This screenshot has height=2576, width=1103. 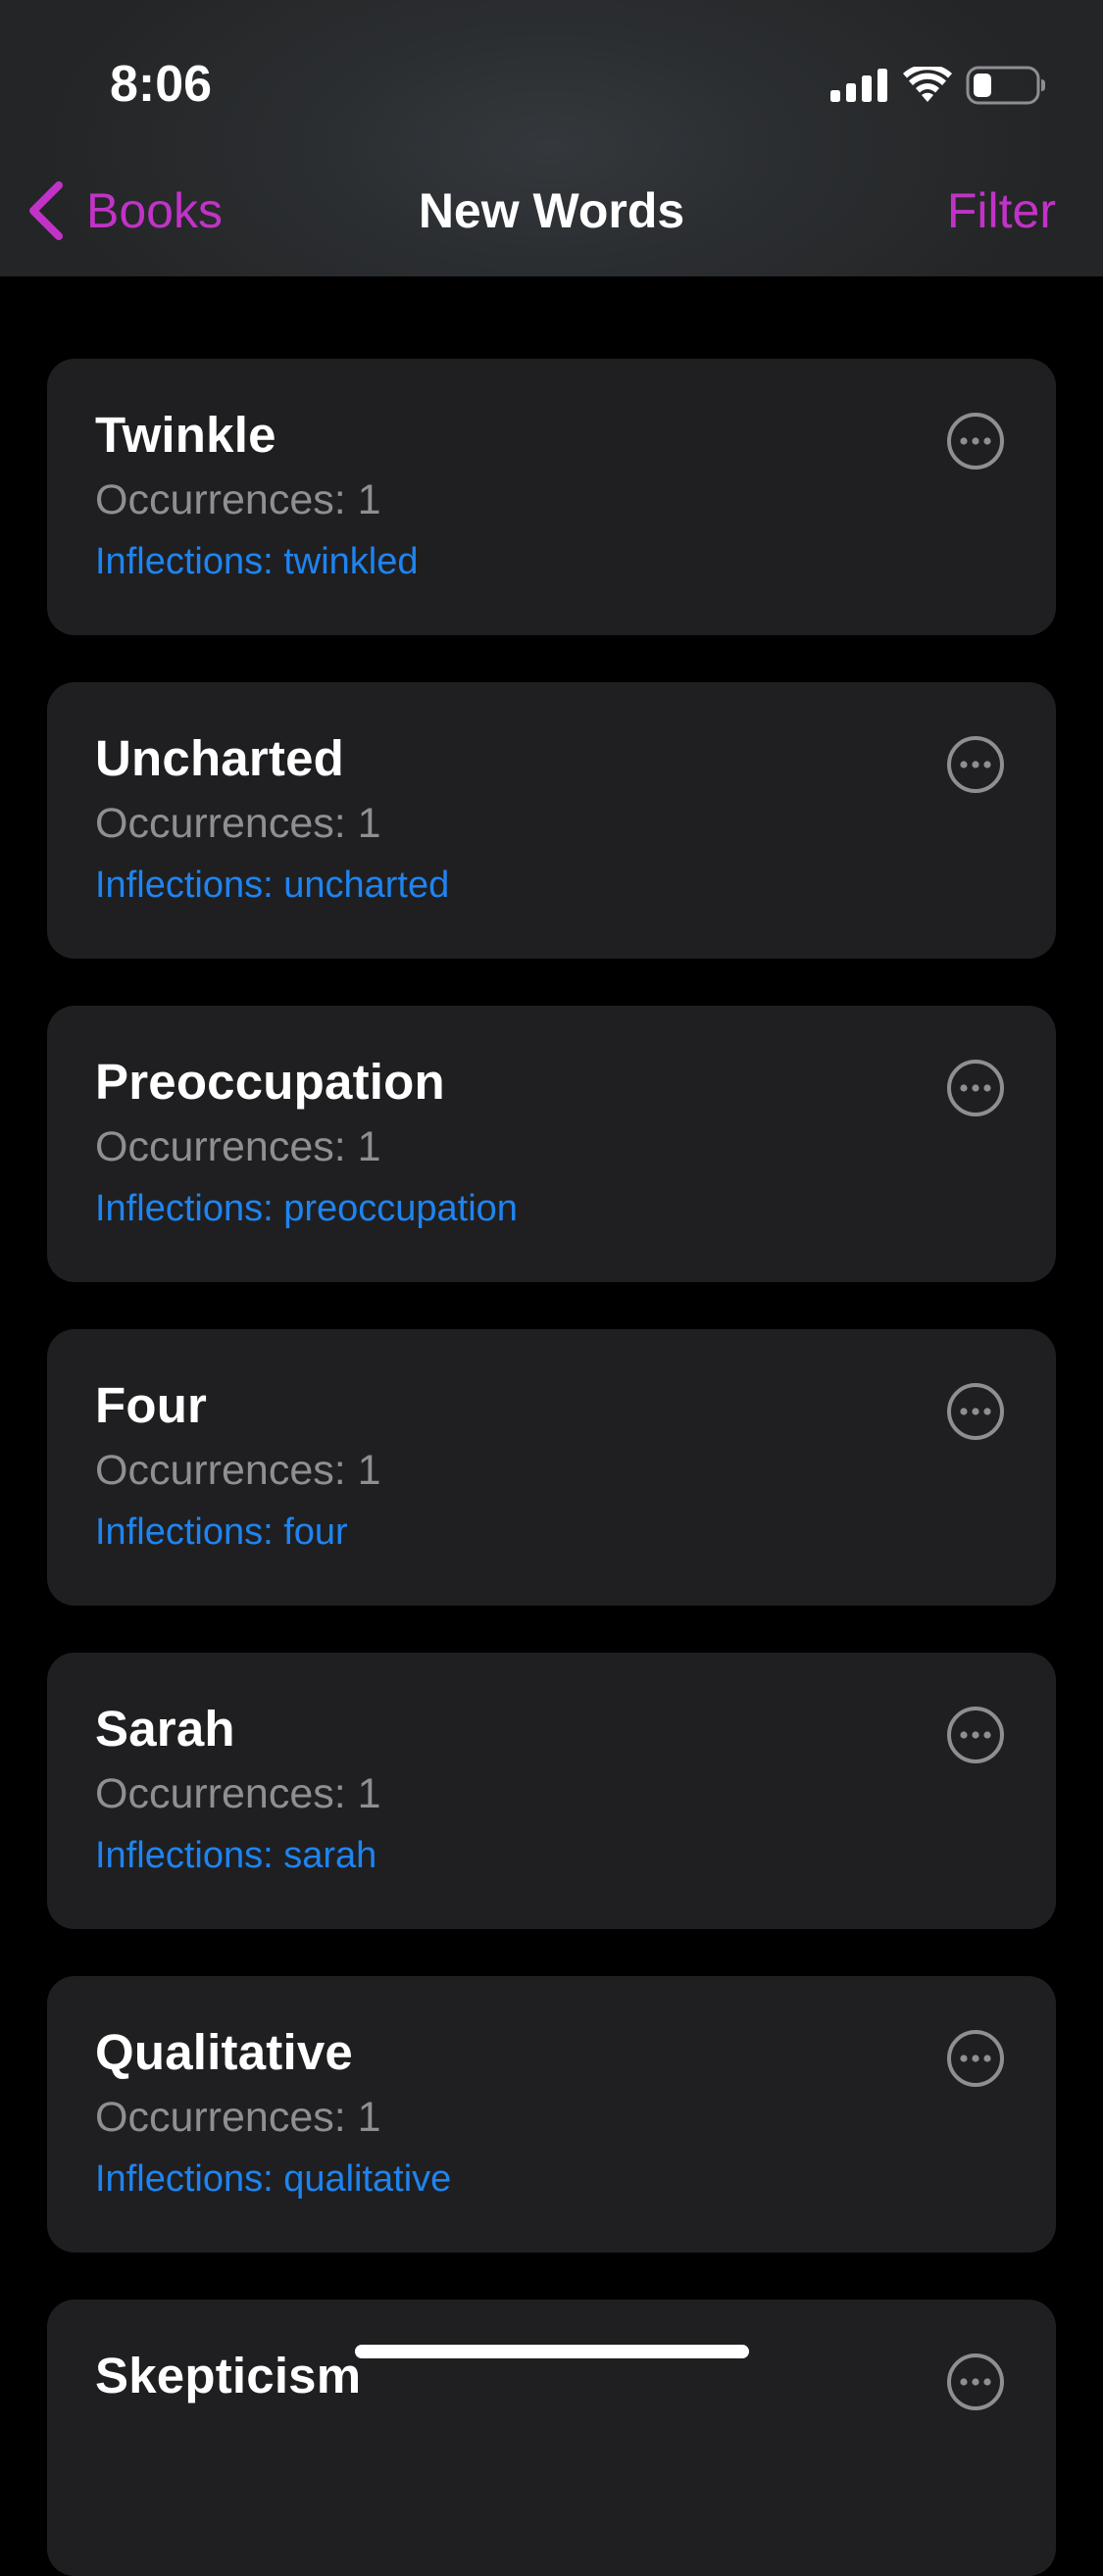 What do you see at coordinates (274, 2179) in the screenshot?
I see `word-inflections: Inflections: qualitative` at bounding box center [274, 2179].